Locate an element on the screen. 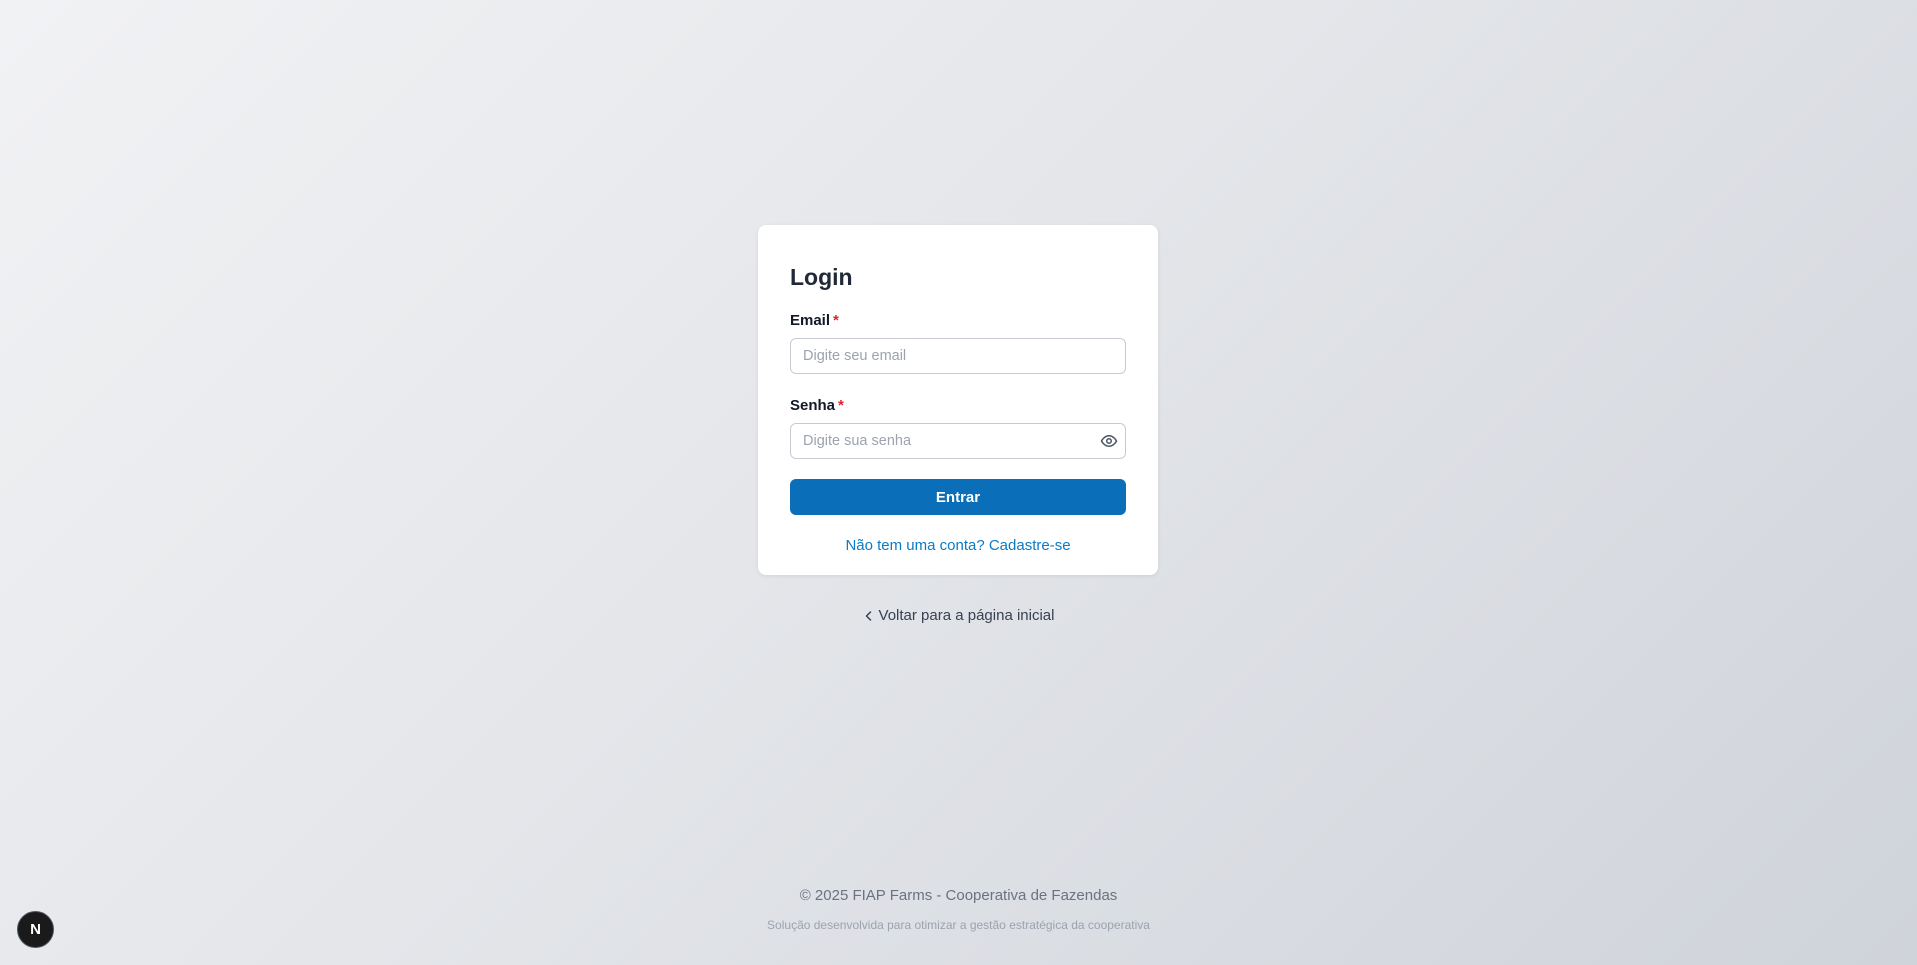 The image size is (1917, 965). password-label: Senha * is located at coordinates (958, 406).